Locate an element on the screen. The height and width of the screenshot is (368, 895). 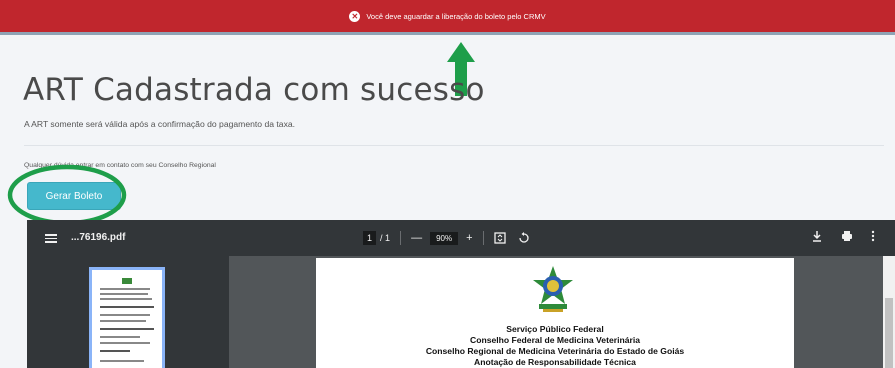
zoom-out-icon: — is located at coordinates (416, 238).